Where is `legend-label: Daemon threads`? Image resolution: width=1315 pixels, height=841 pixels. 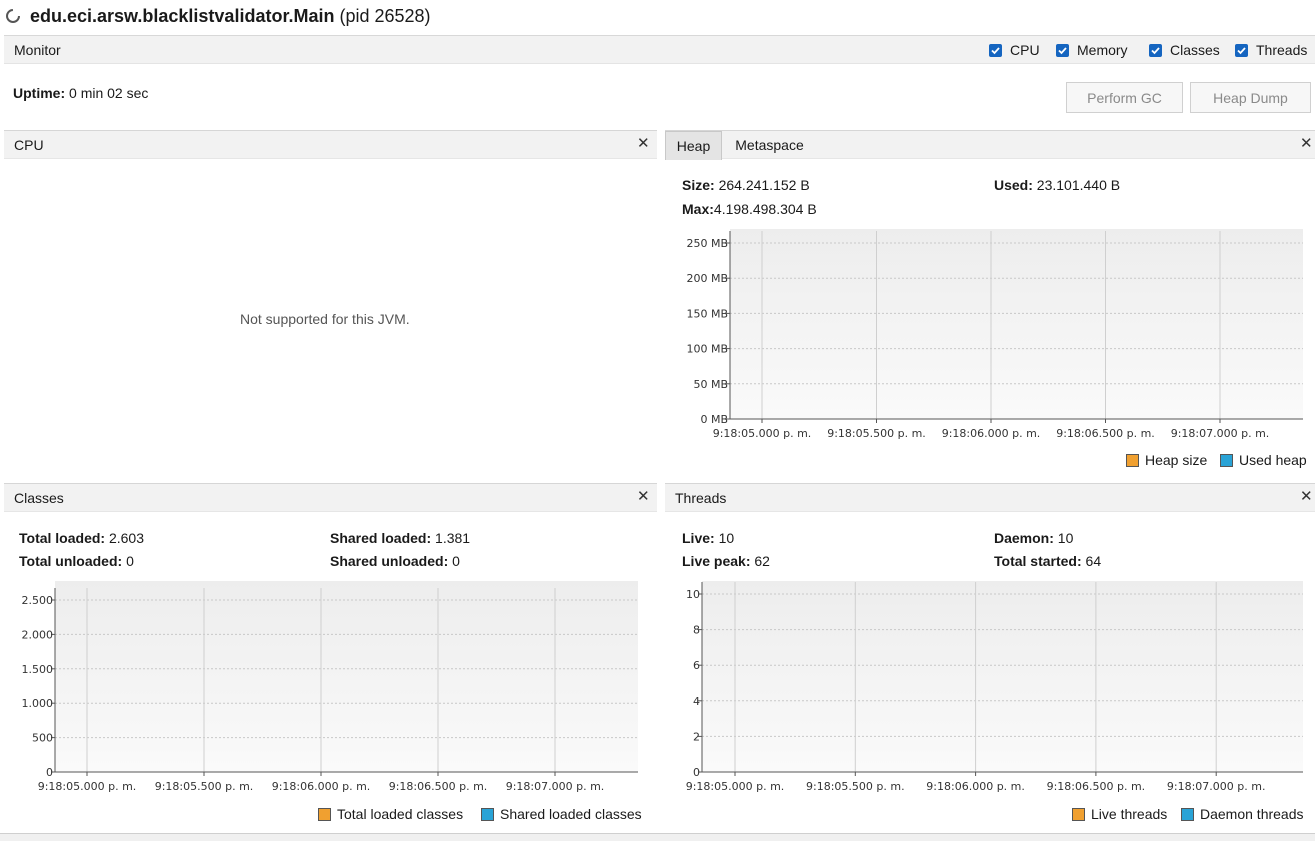 legend-label: Daemon threads is located at coordinates (1252, 814).